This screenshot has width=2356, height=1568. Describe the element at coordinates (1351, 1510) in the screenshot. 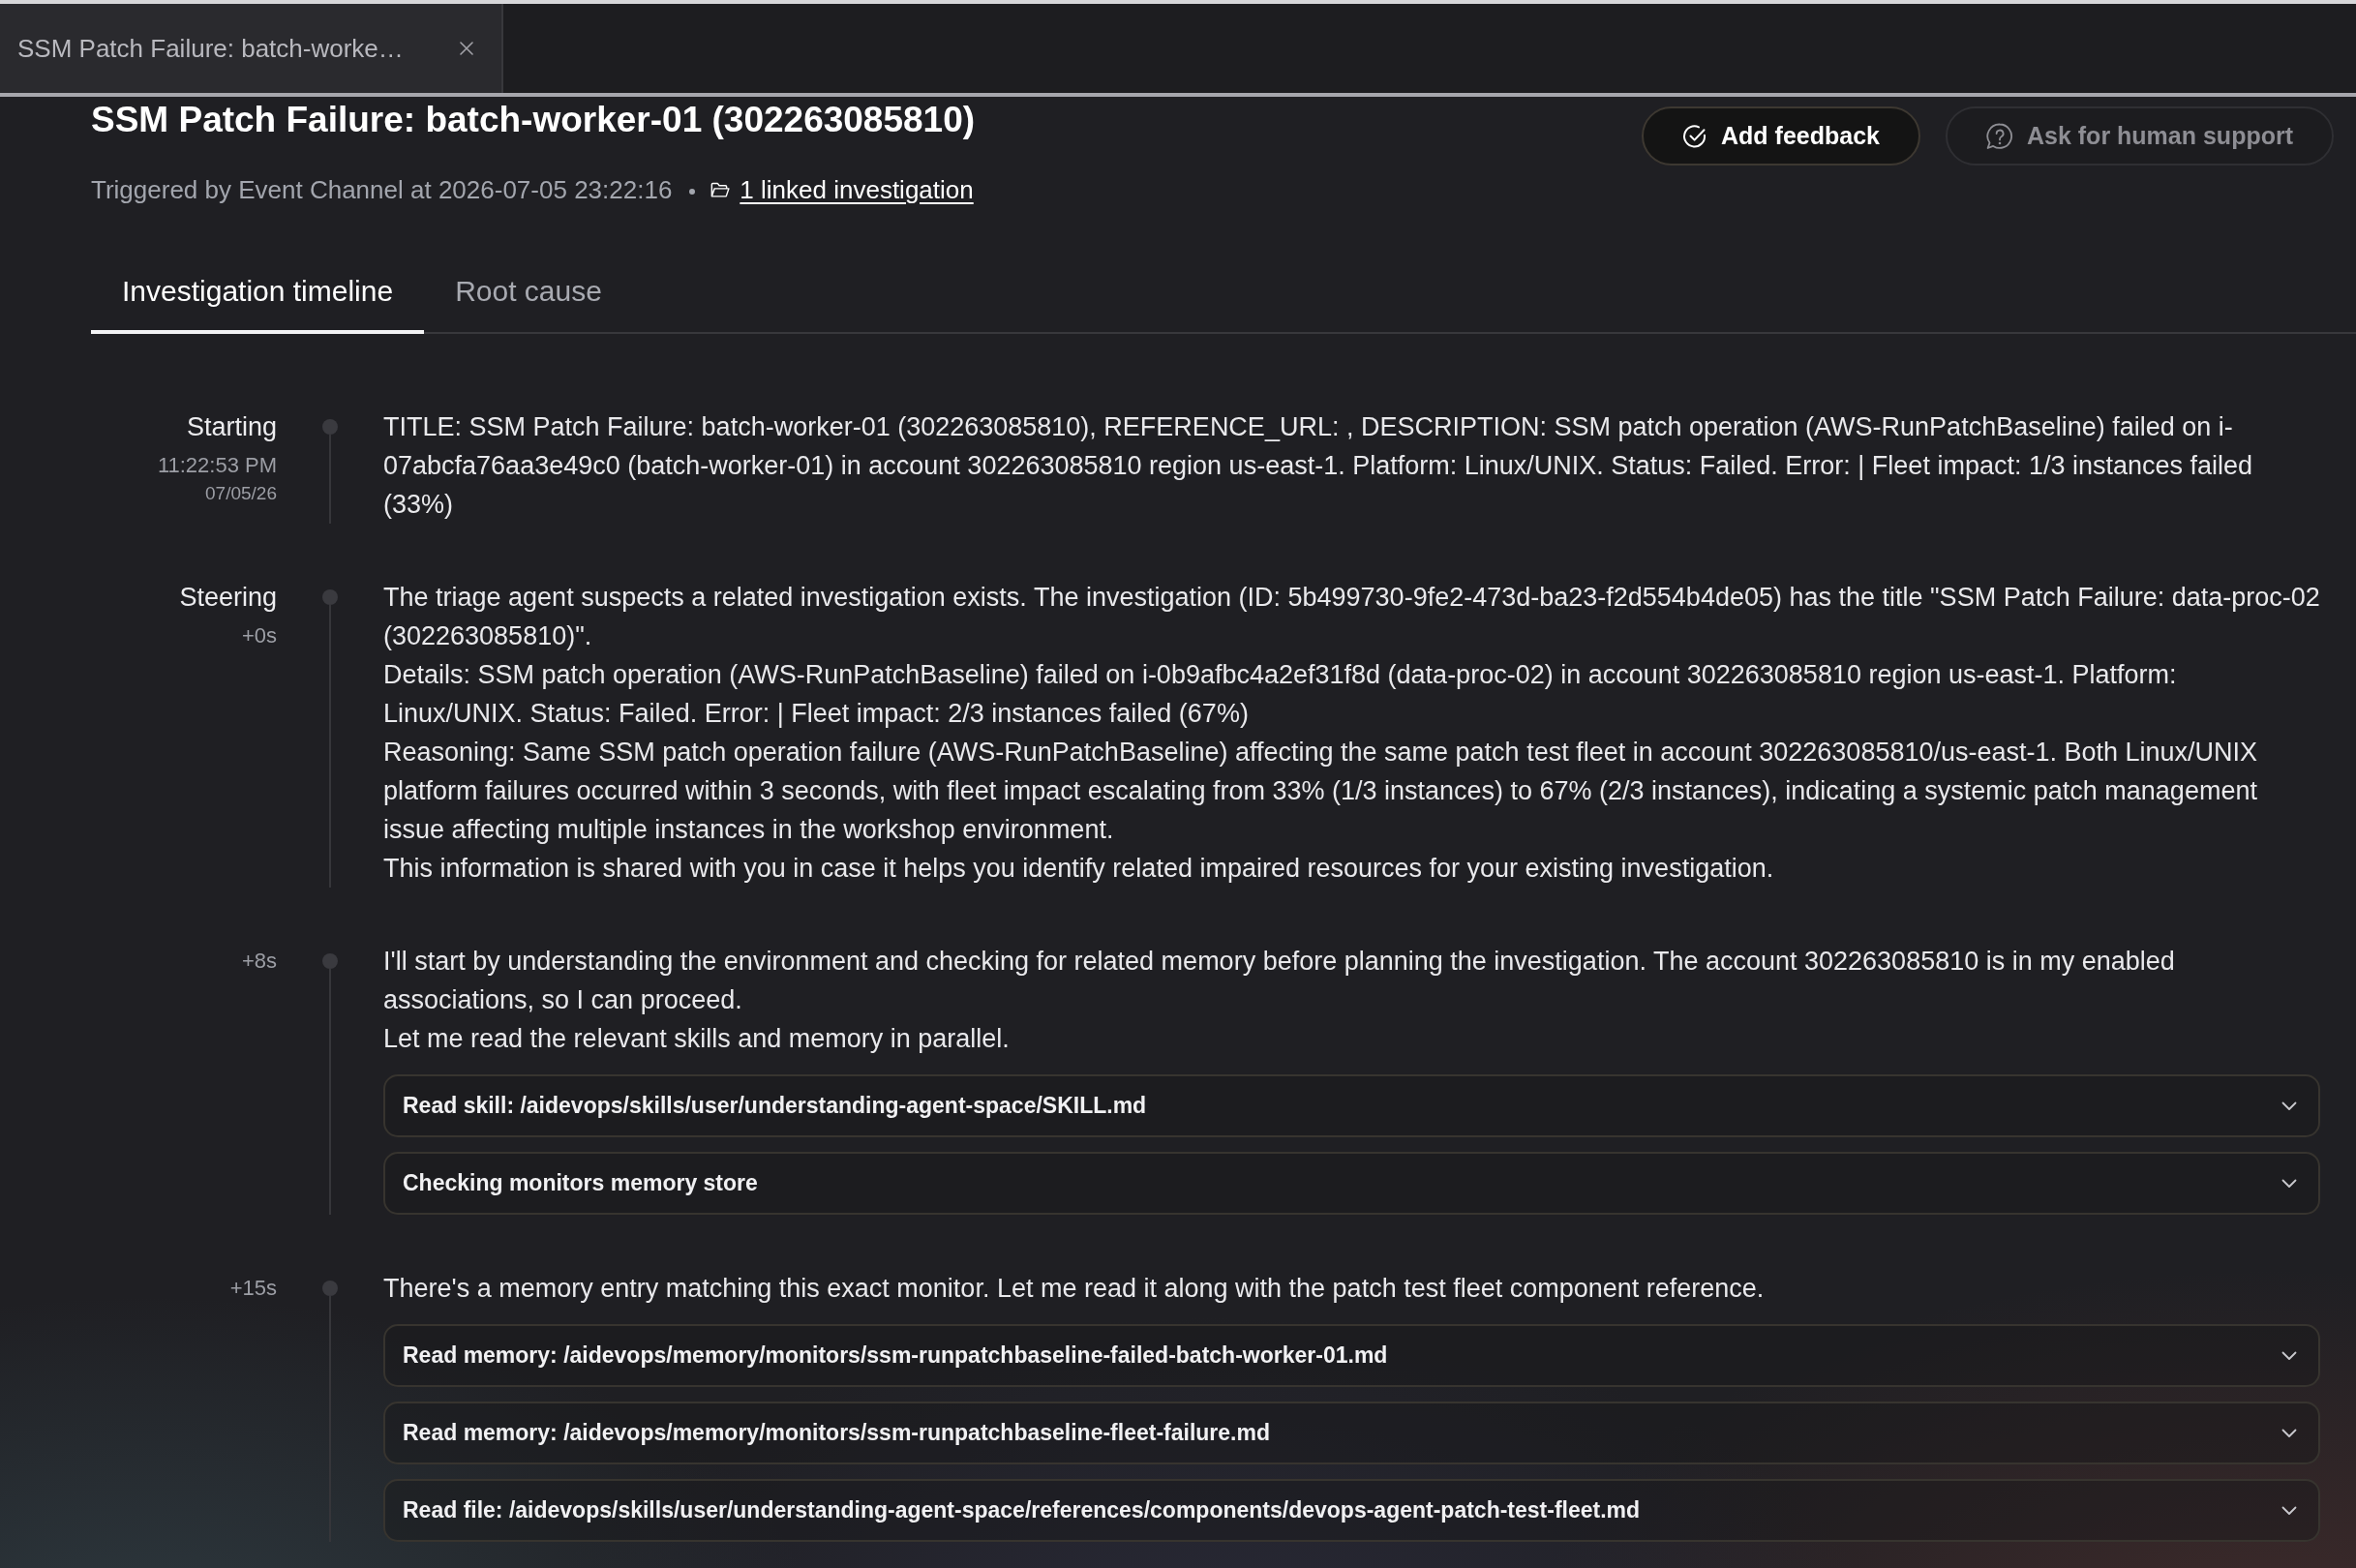

I see `tool-step-row: Read file: /aidevops/skills/user/understanding-agent-space/references/components/devops-agent-patch-test-fleet.md` at that location.